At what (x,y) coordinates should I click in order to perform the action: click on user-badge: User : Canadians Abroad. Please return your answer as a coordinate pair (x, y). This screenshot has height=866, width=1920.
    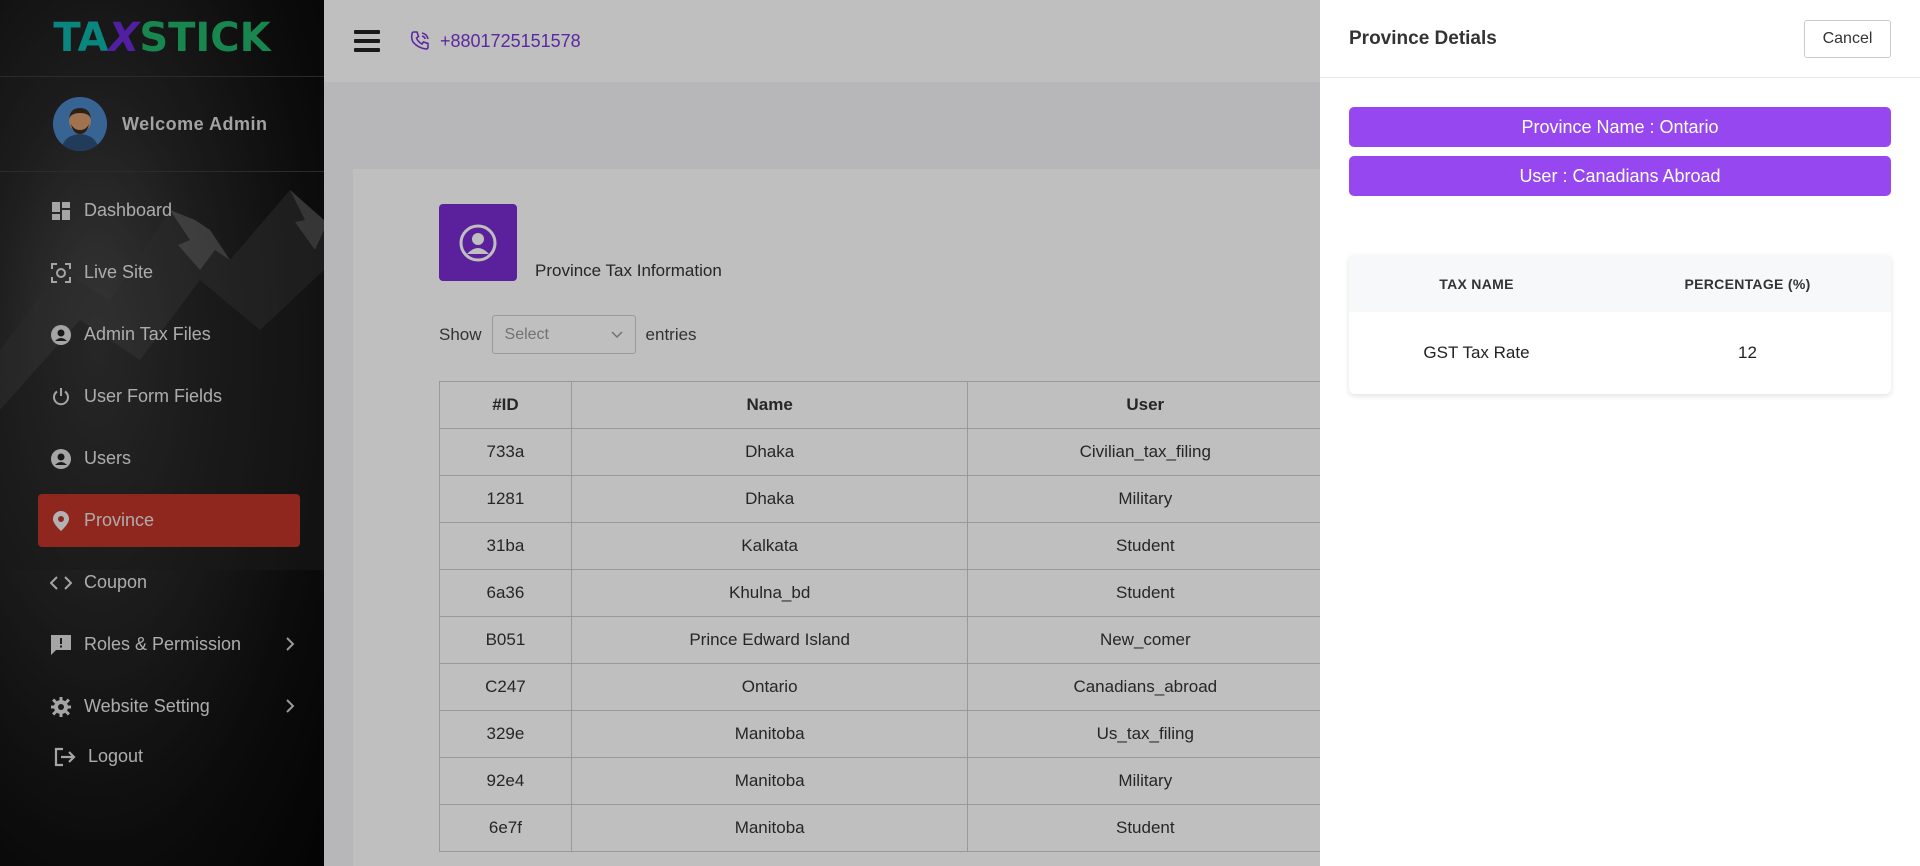
    Looking at the image, I should click on (1620, 176).